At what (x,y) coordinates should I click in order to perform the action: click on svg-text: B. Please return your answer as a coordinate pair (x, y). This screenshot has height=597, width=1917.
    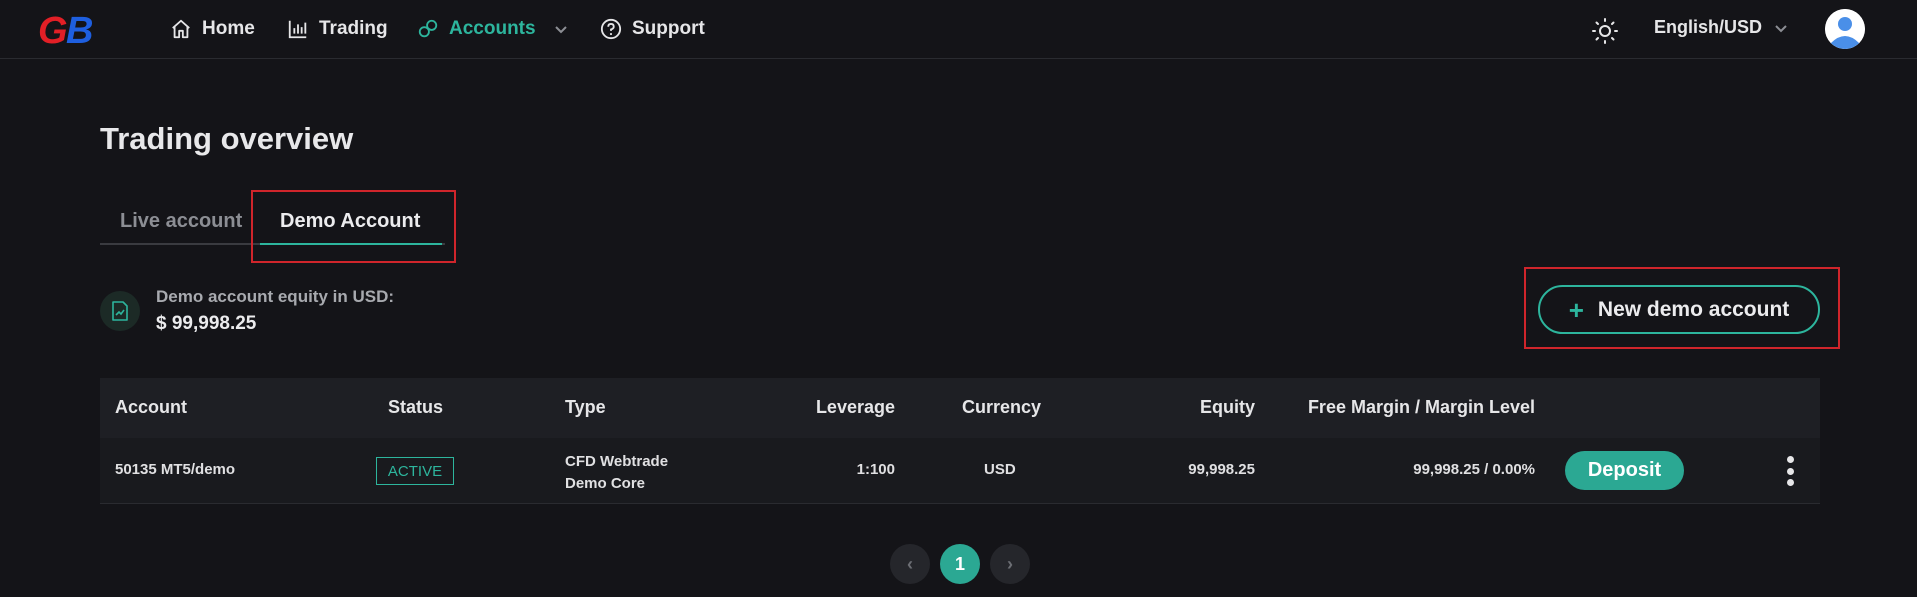
    Looking at the image, I should click on (79, 30).